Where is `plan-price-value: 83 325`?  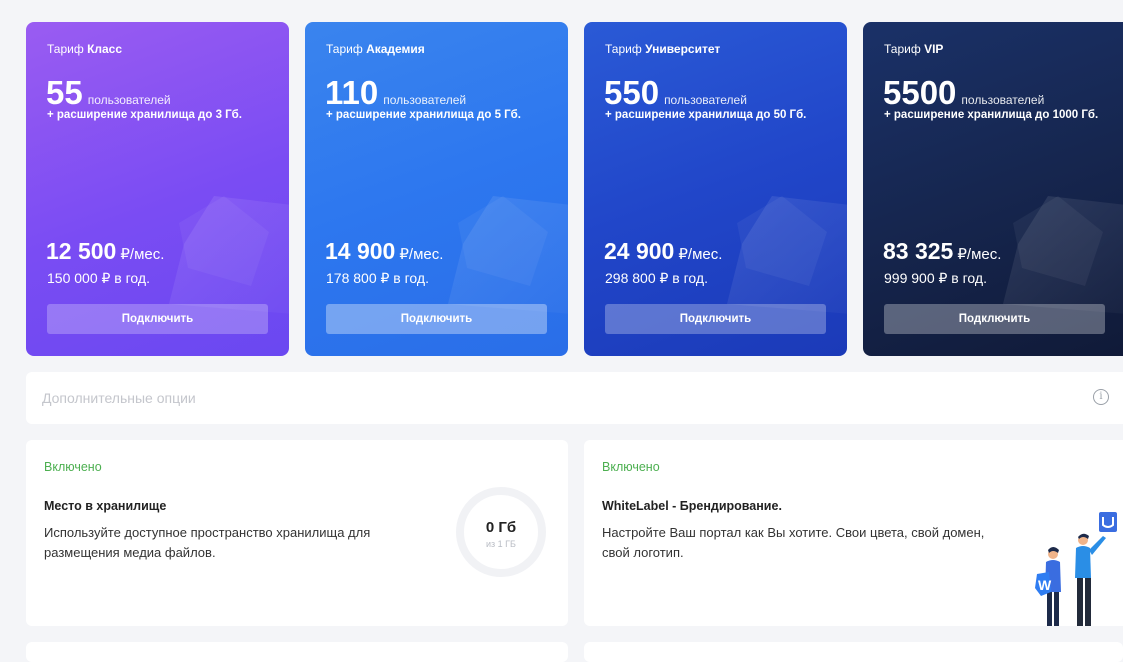 plan-price-value: 83 325 is located at coordinates (918, 251).